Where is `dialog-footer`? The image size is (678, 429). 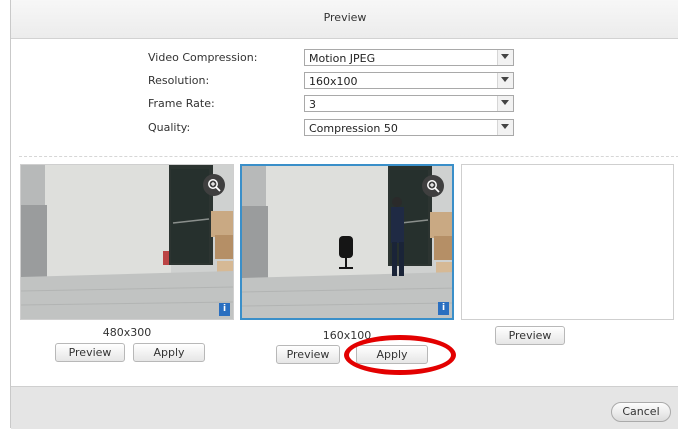
dialog-footer is located at coordinates (344, 407).